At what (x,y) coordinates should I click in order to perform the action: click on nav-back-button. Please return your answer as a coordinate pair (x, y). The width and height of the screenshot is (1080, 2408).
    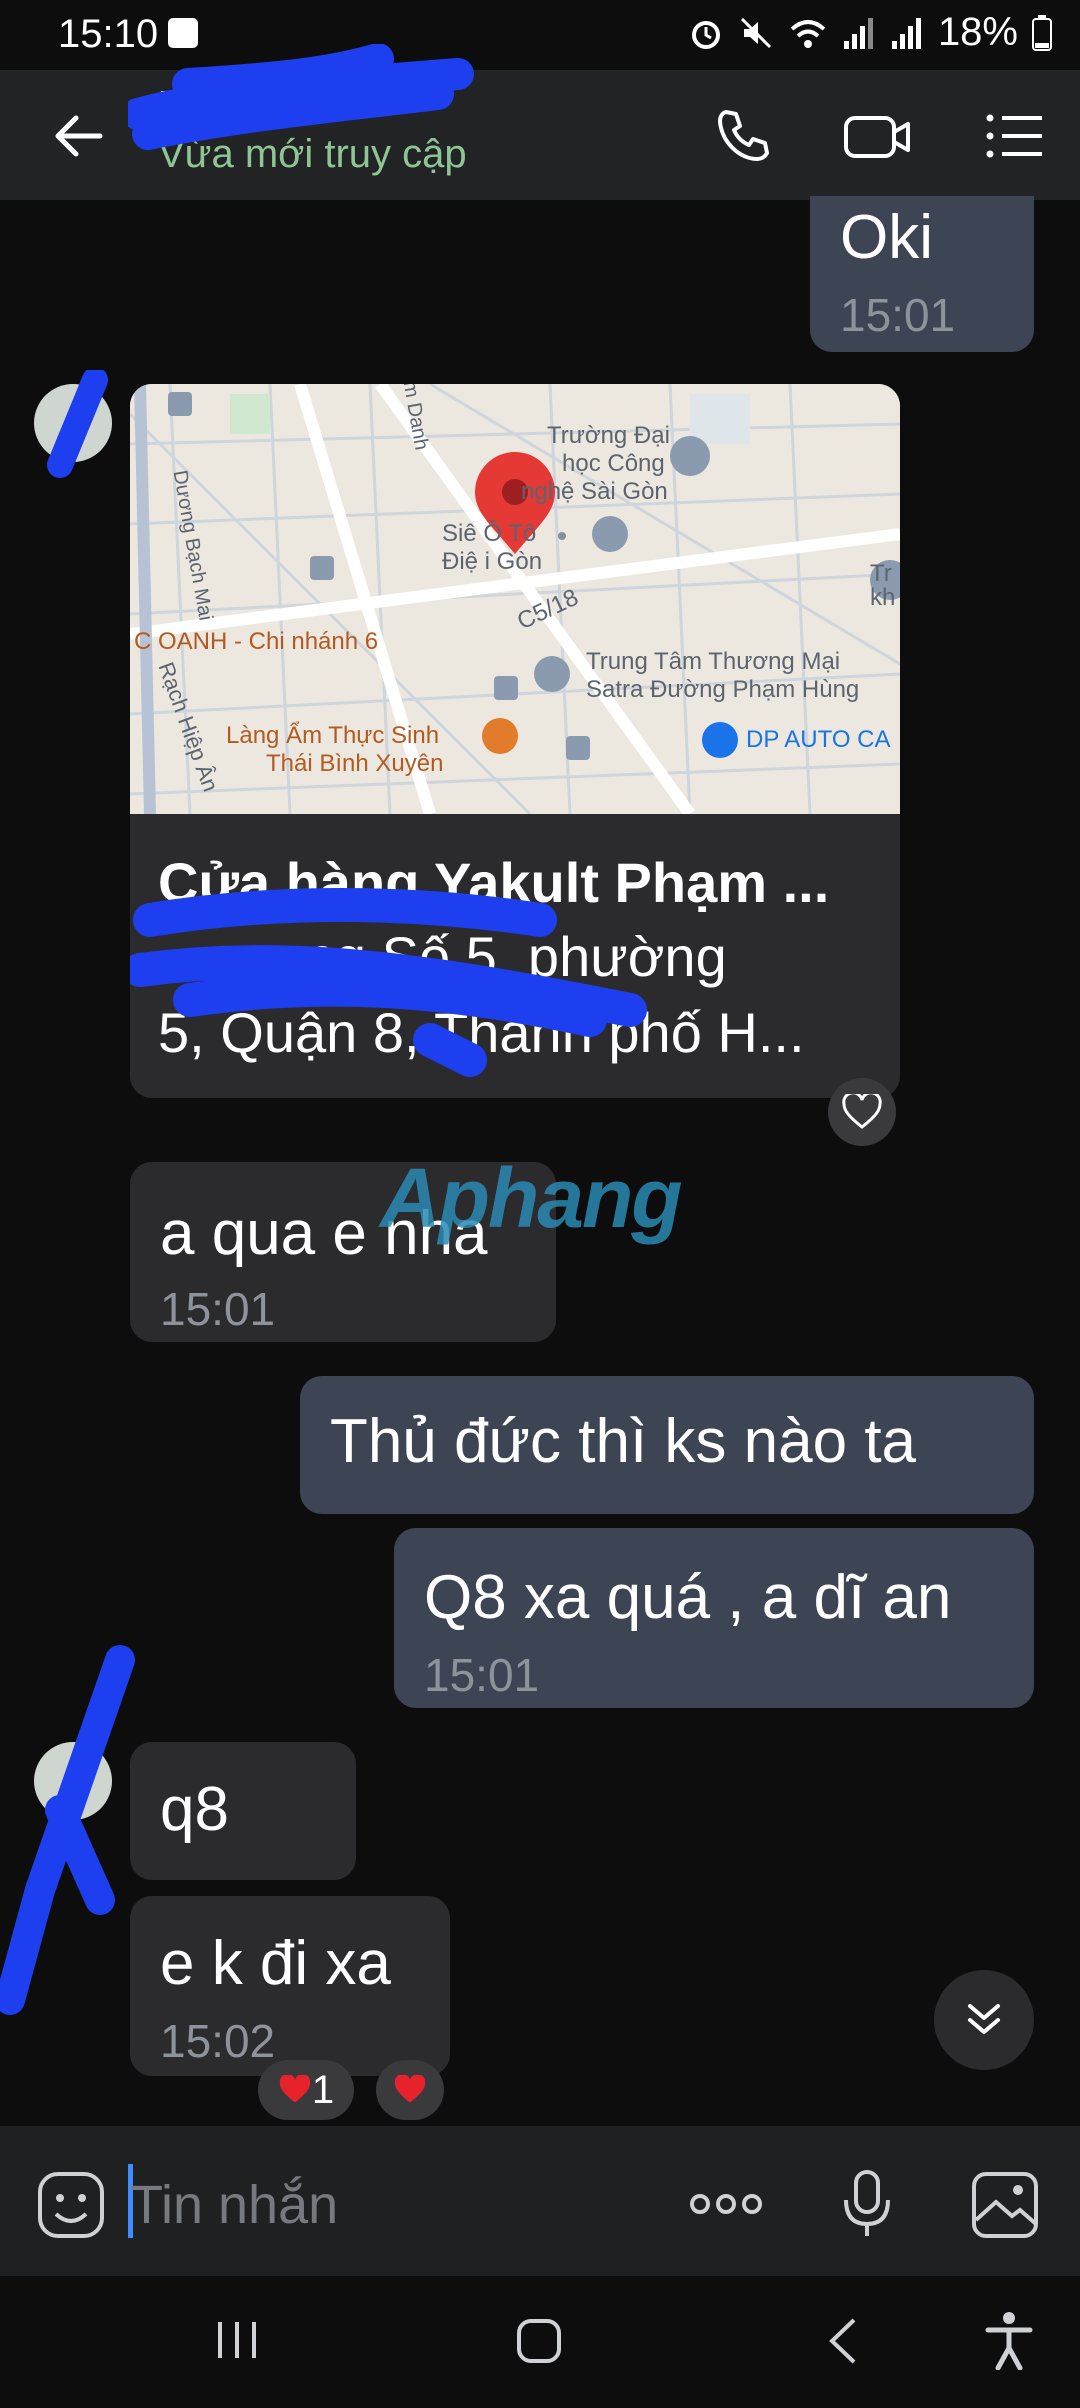
    Looking at the image, I should click on (843, 2341).